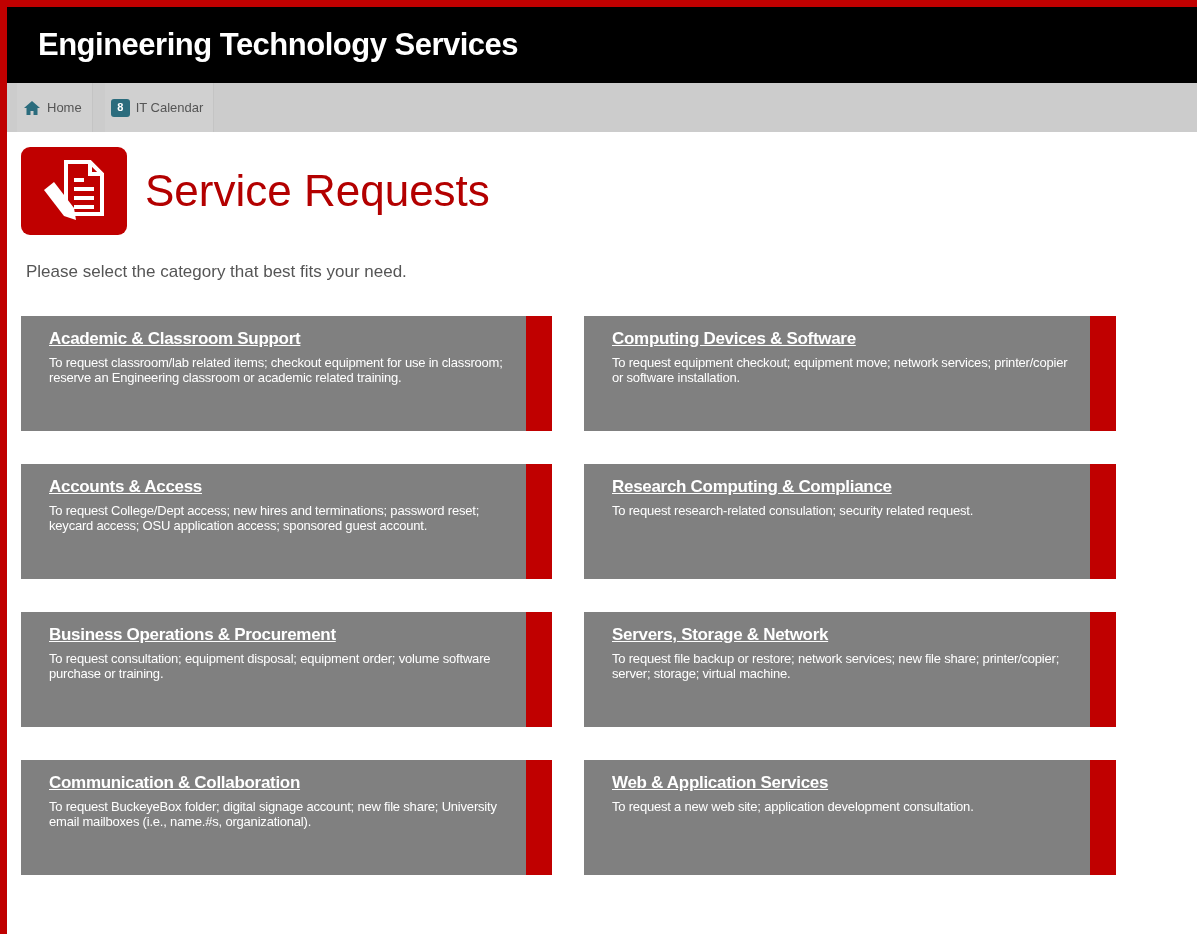 Image resolution: width=1197 pixels, height=934 pixels. What do you see at coordinates (273, 813) in the screenshot?
I see `category-description: To request BuckeyeBox folder; digital signage account; new file share; University email mailboxes (i.e., name.#s, organizational).` at bounding box center [273, 813].